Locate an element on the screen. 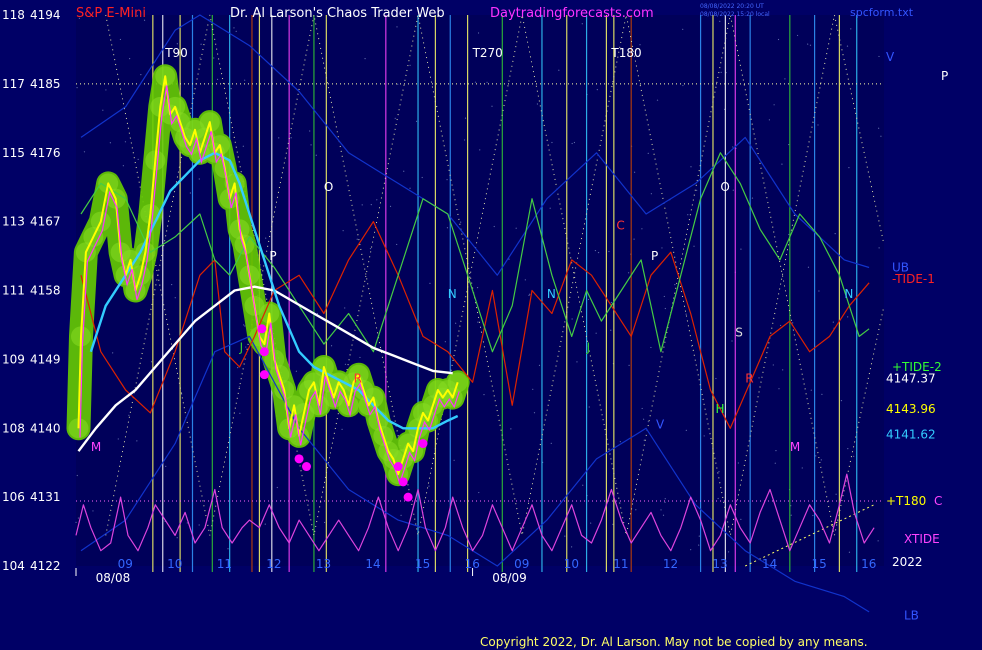 The width and height of the screenshot is (982, 650). y-tick-index: 109 is located at coordinates (13, 359).